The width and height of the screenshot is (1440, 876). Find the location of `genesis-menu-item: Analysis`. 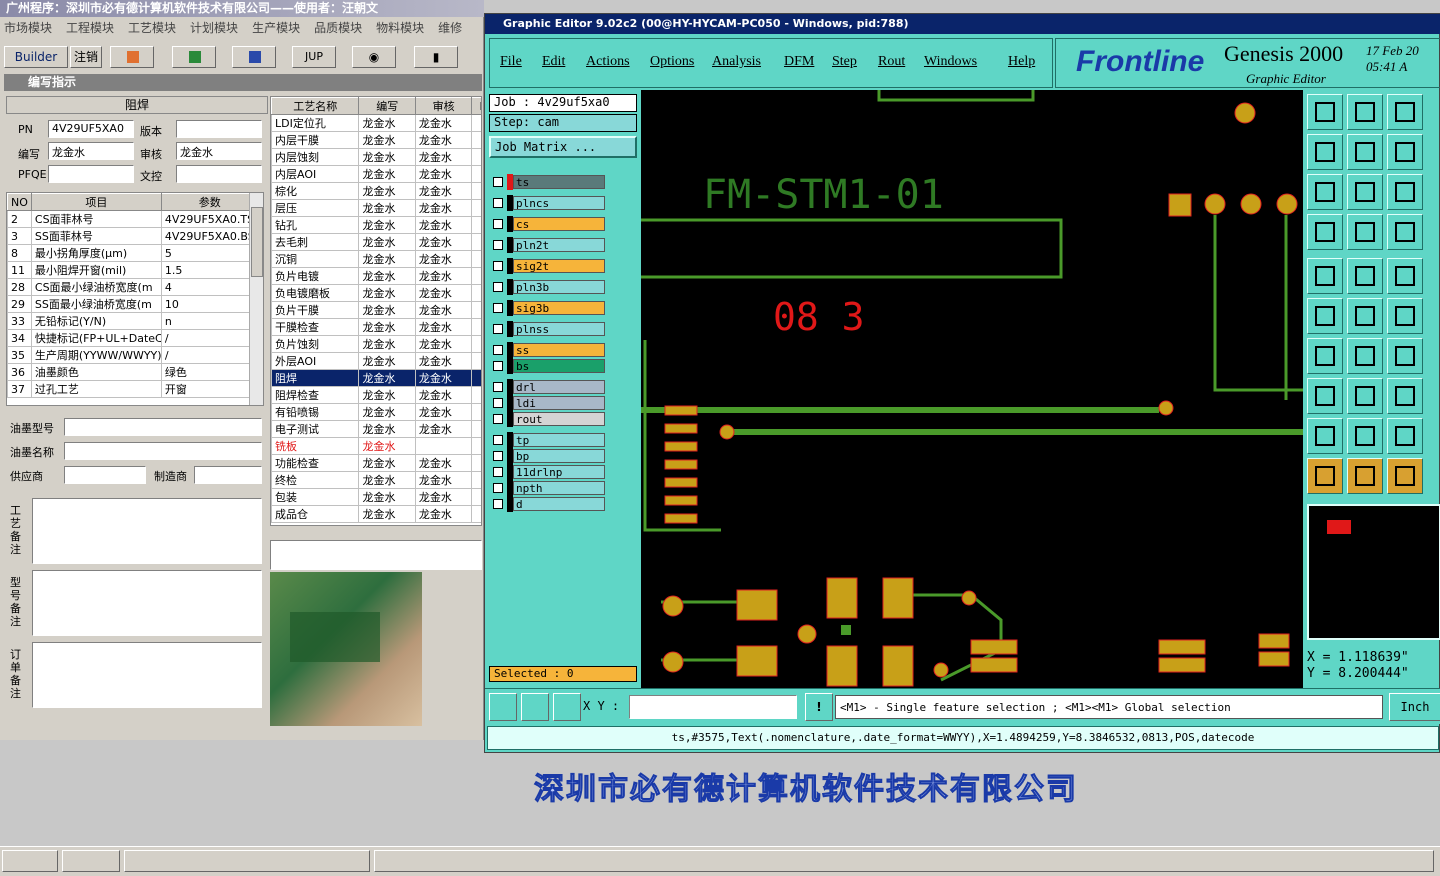

genesis-menu-item: Analysis is located at coordinates (736, 62).